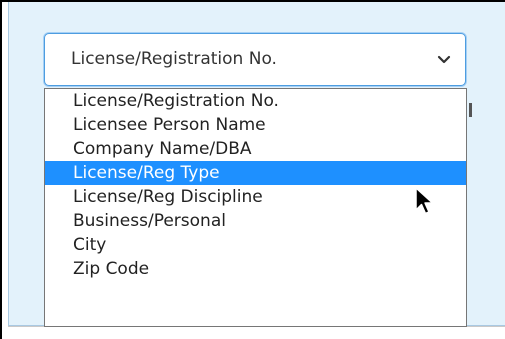 The image size is (505, 339). I want to click on option-license-registration-no: License/Registration No., so click(255, 101).